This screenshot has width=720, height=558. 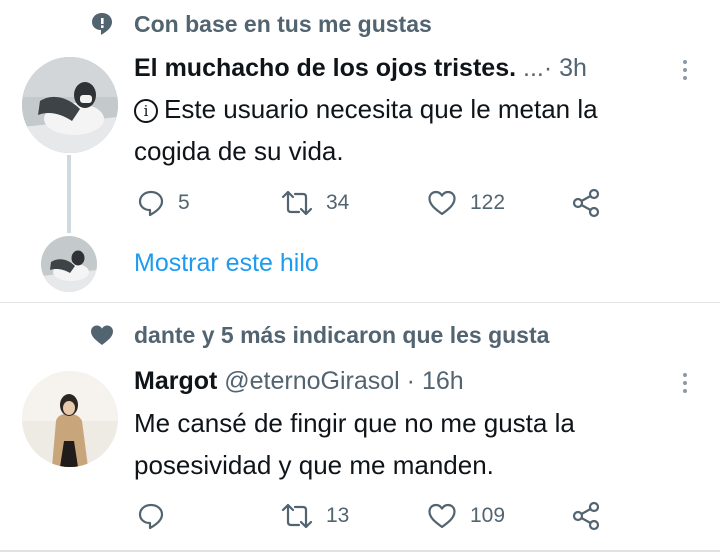 I want to click on author-meta: @eternoGirasol · 16h, so click(x=340, y=381).